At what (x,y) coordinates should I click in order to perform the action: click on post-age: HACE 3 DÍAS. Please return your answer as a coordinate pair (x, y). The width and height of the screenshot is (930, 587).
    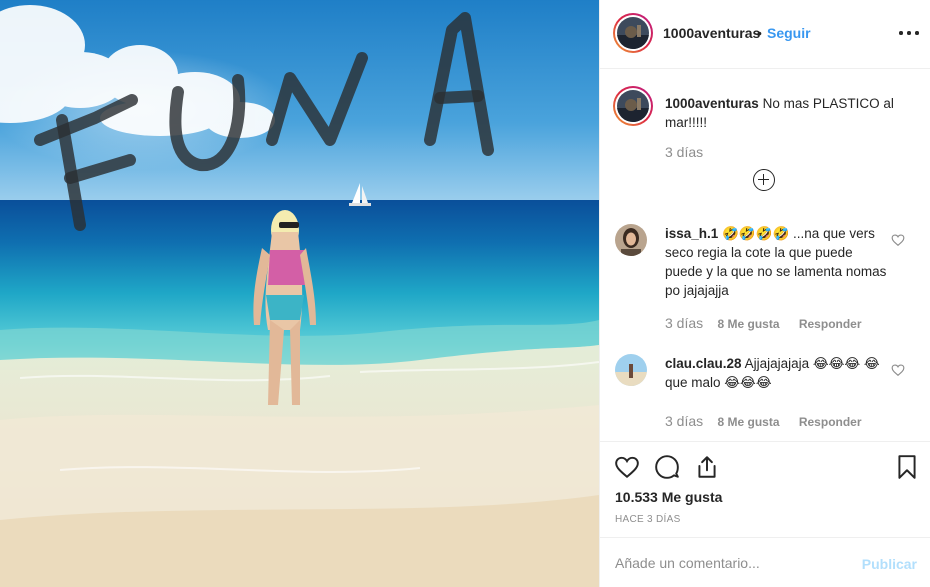
    Looking at the image, I should click on (648, 519).